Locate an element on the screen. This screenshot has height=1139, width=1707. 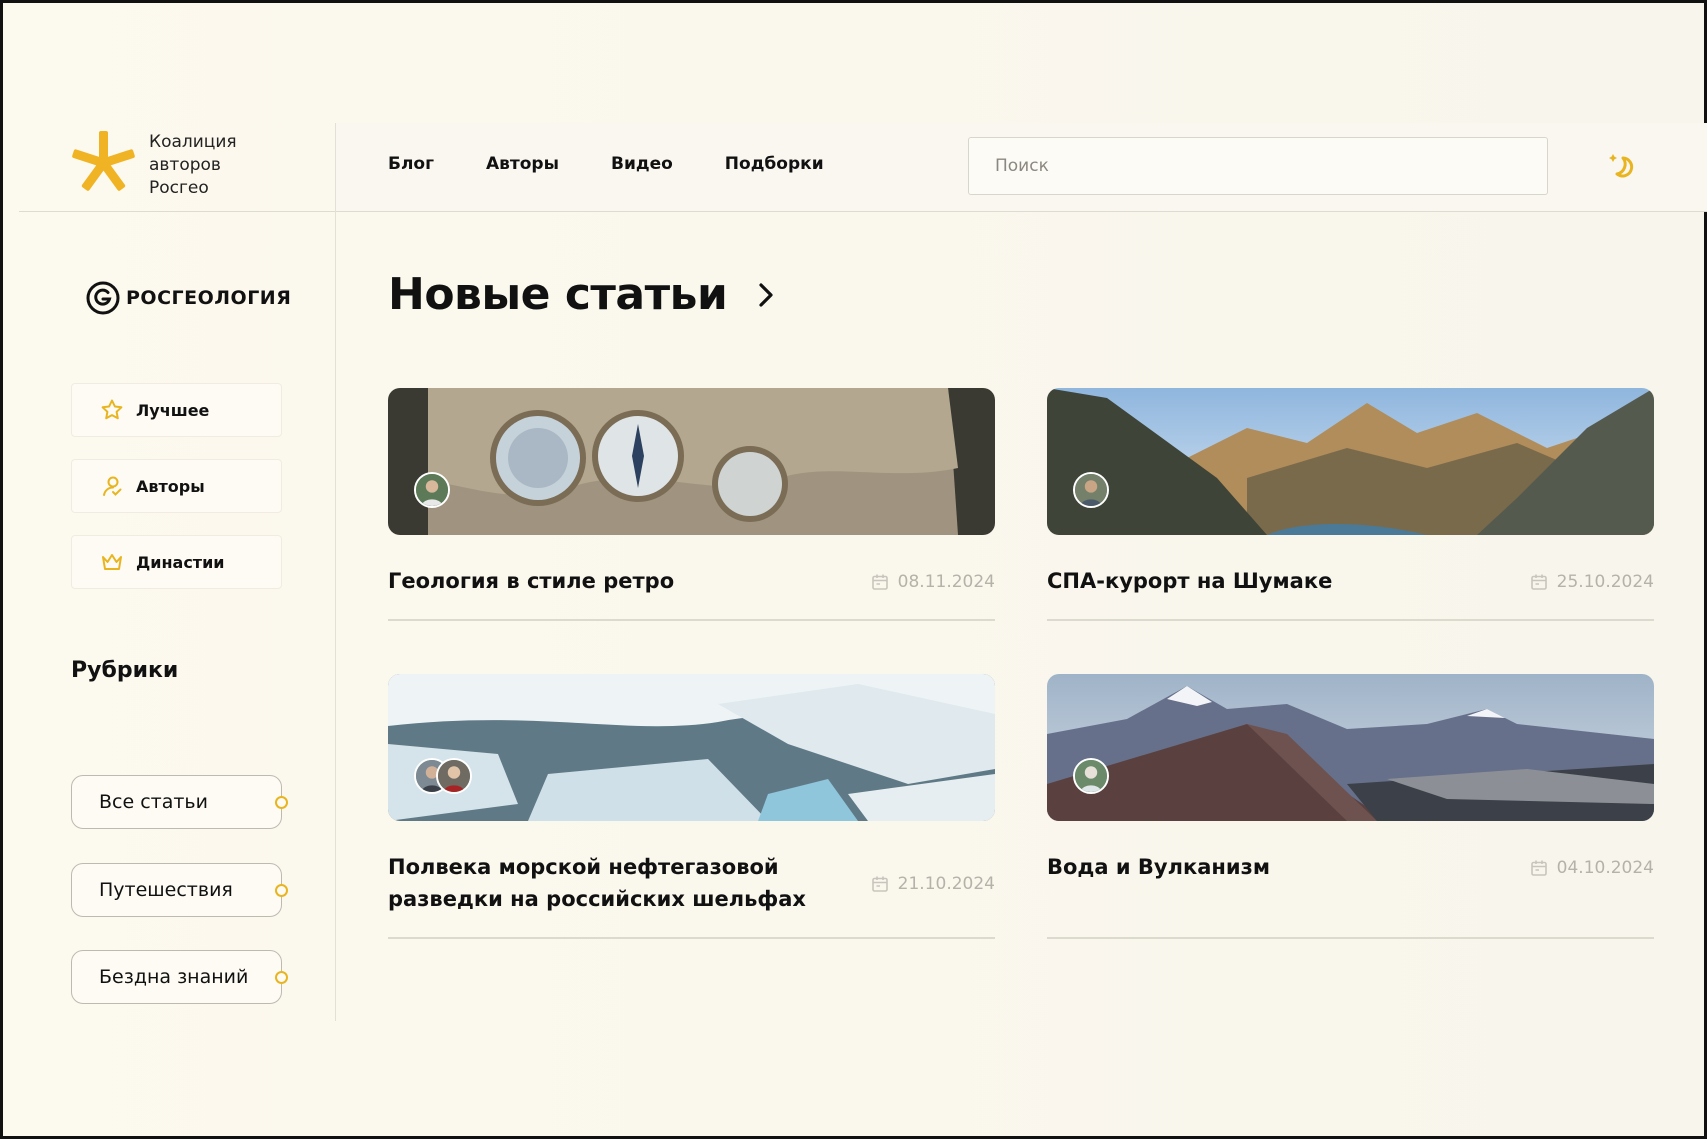
article-title: Геология в стиле ретро is located at coordinates (531, 581).